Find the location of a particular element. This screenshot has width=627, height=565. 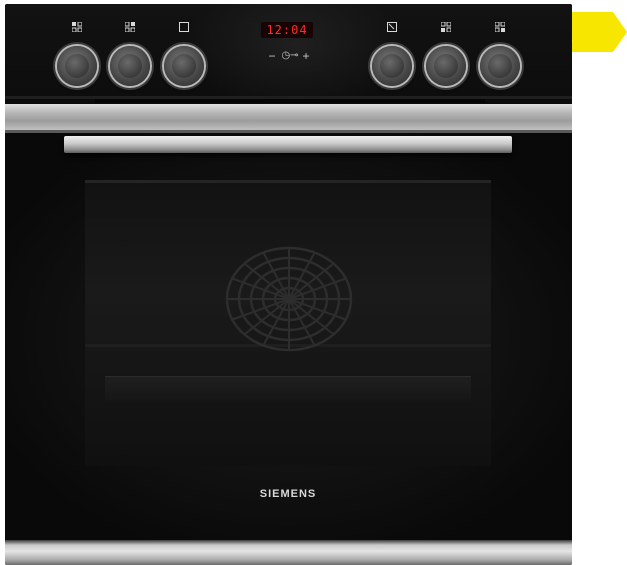

brand-logo: SIEMENS is located at coordinates (288, 494).